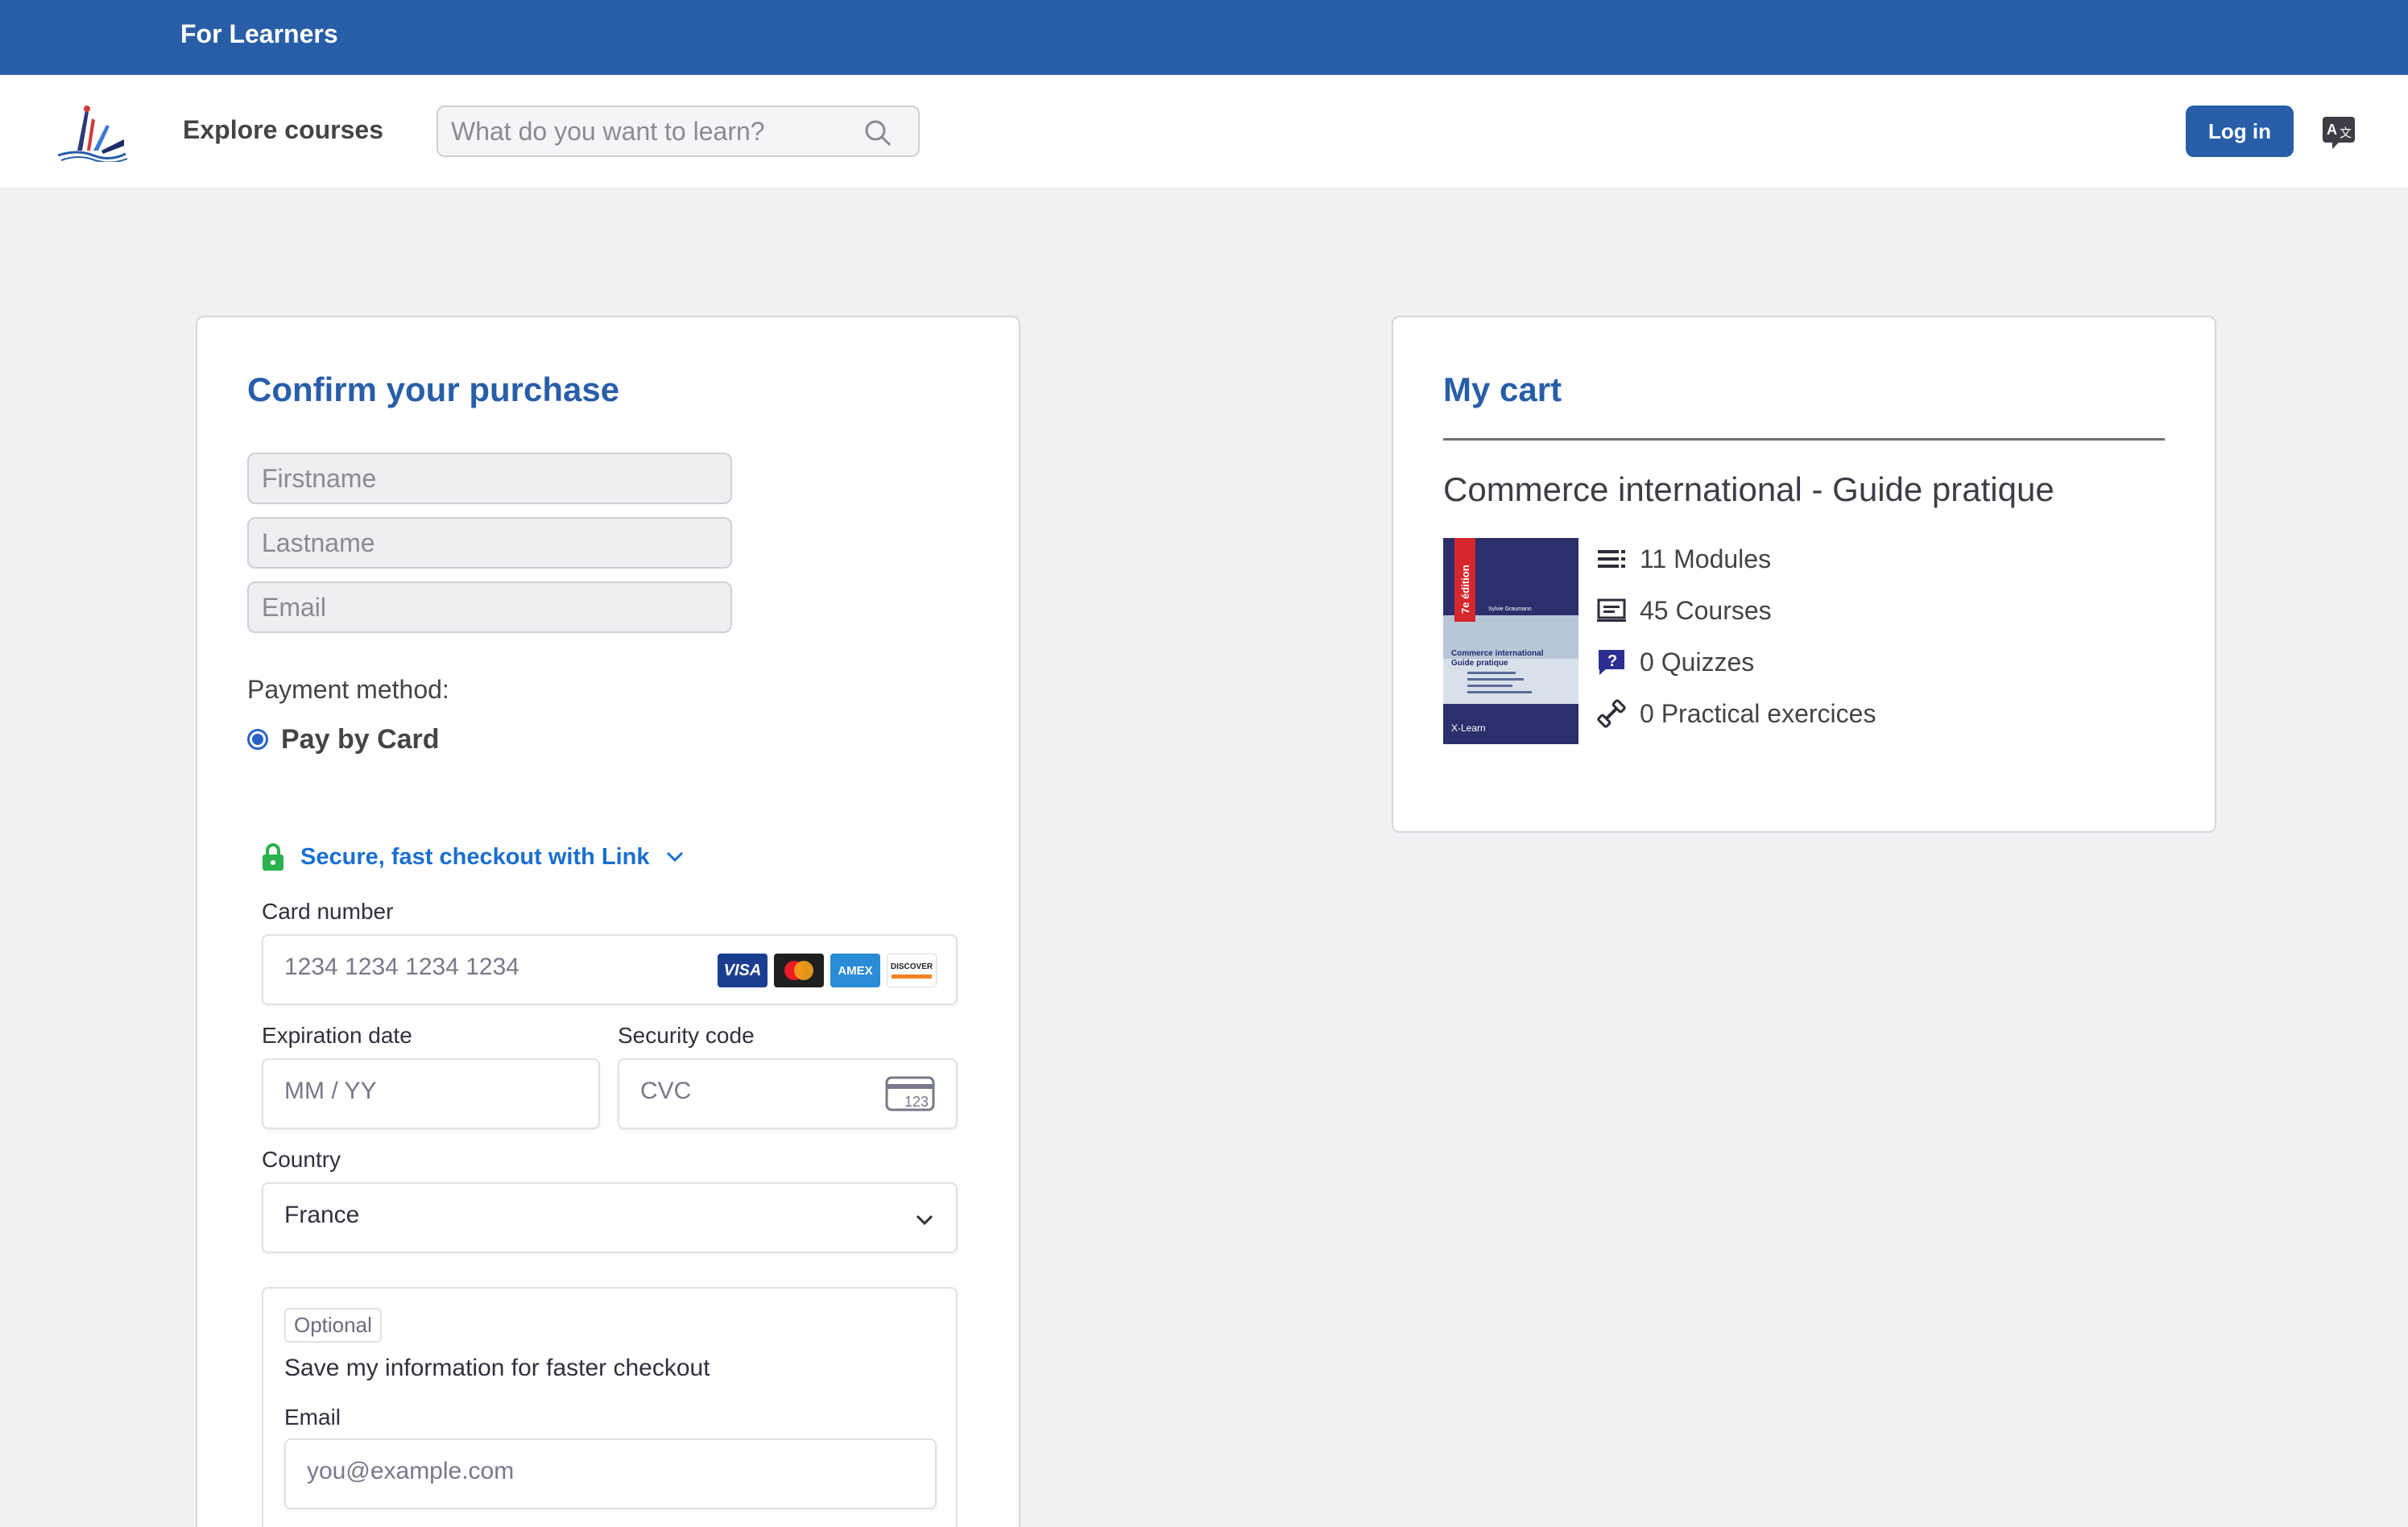  Describe the element at coordinates (301, 1159) in the screenshot. I see `country-label: Country` at that location.